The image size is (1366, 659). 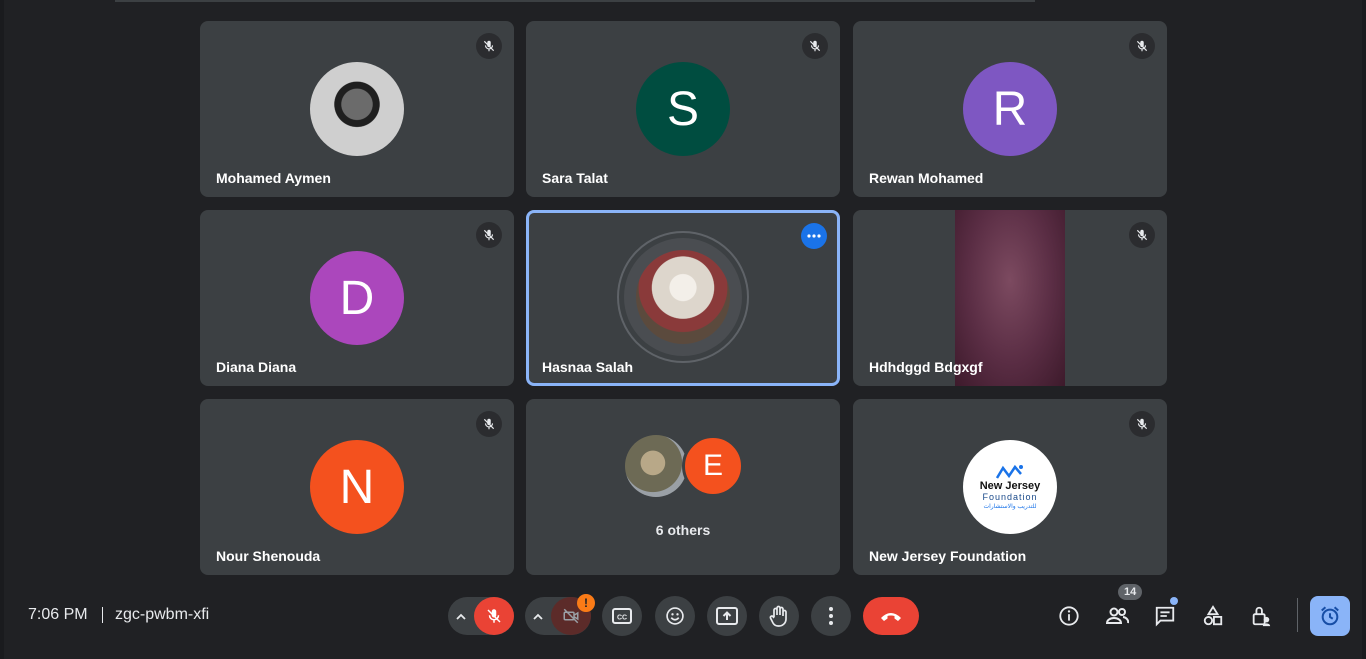 I want to click on participant-avatar: S, so click(x=683, y=109).